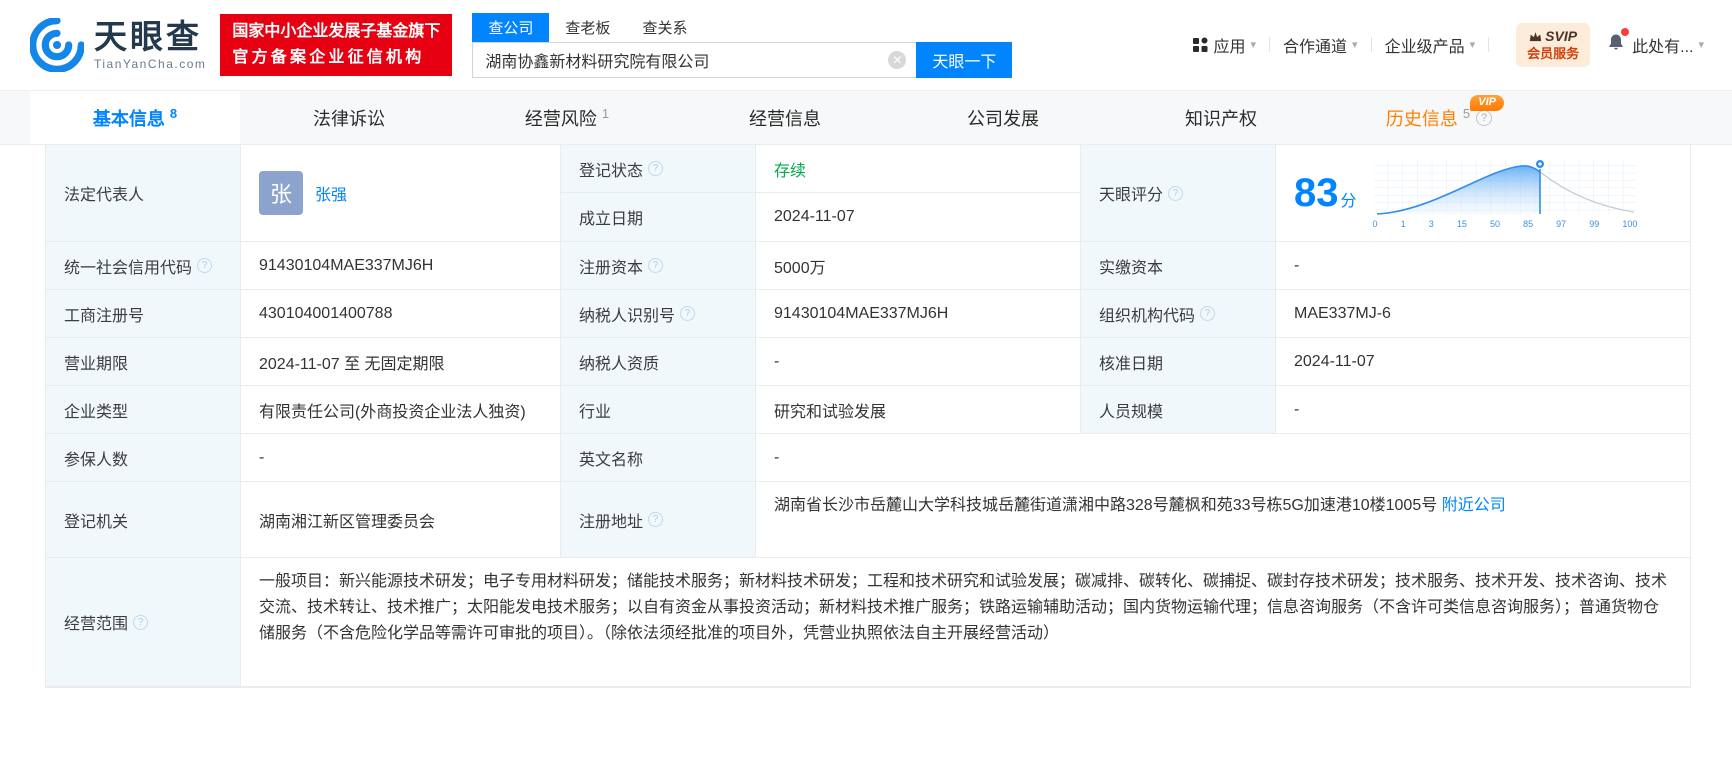 The width and height of the screenshot is (1732, 759). I want to click on score-axis-tick: 1, so click(1403, 223).